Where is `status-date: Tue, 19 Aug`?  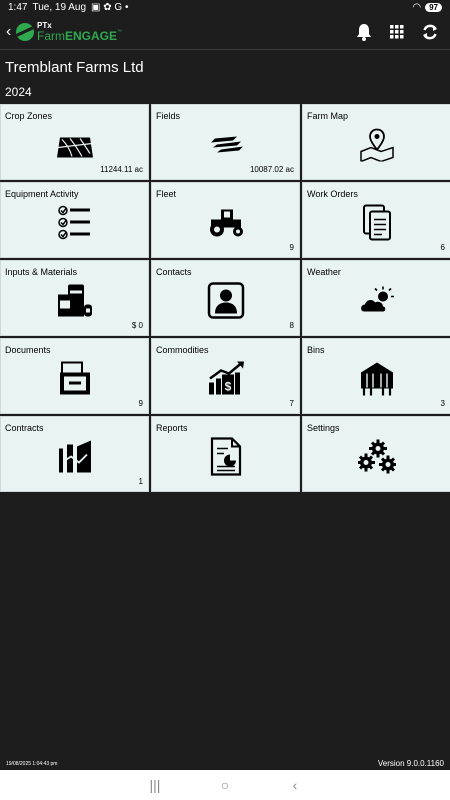 status-date: Tue, 19 Aug is located at coordinates (59, 7).